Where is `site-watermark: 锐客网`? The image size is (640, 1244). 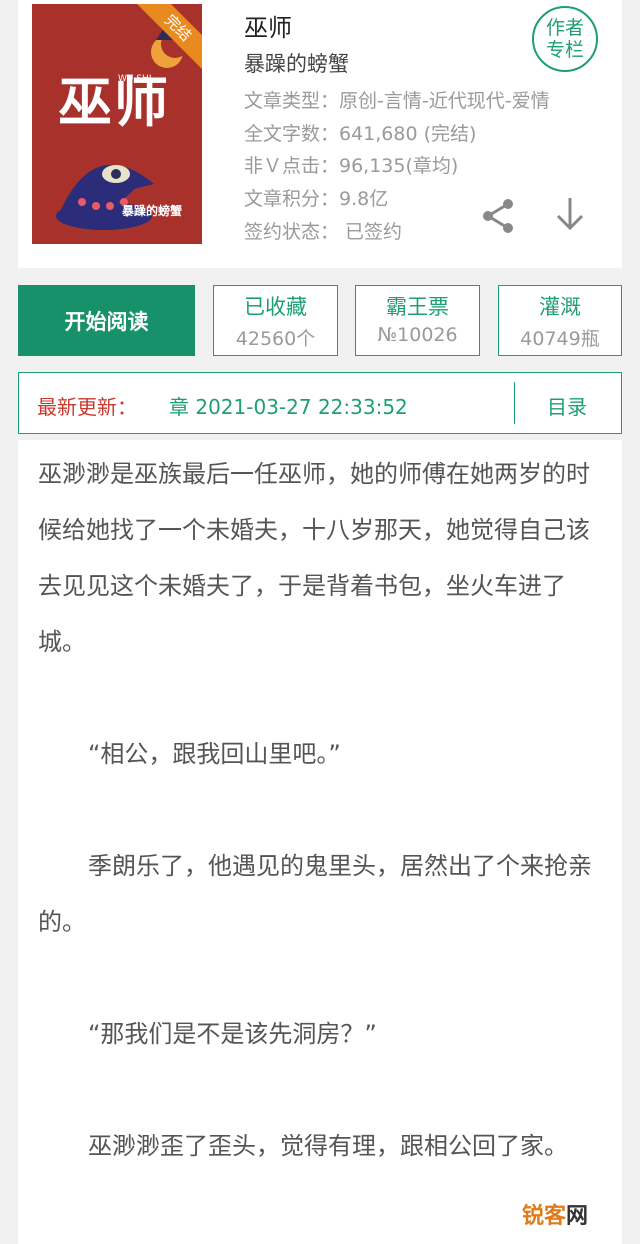 site-watermark: 锐客网 is located at coordinates (555, 1214).